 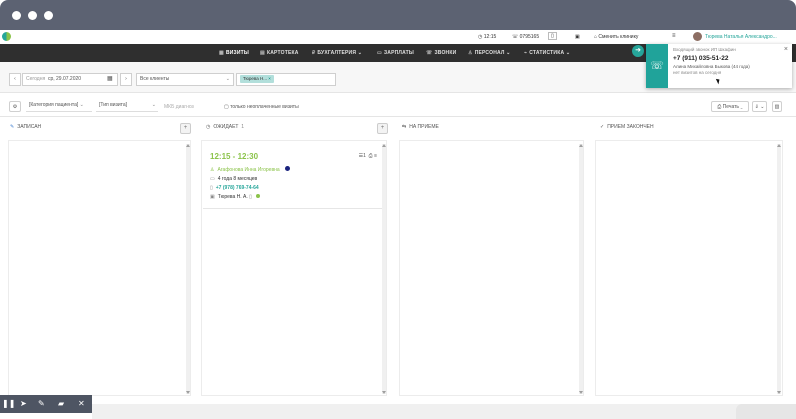 What do you see at coordinates (46, 404) in the screenshot?
I see `annotation-toolbar: ❚❚ ➤ ✎ ▰ ✕` at bounding box center [46, 404].